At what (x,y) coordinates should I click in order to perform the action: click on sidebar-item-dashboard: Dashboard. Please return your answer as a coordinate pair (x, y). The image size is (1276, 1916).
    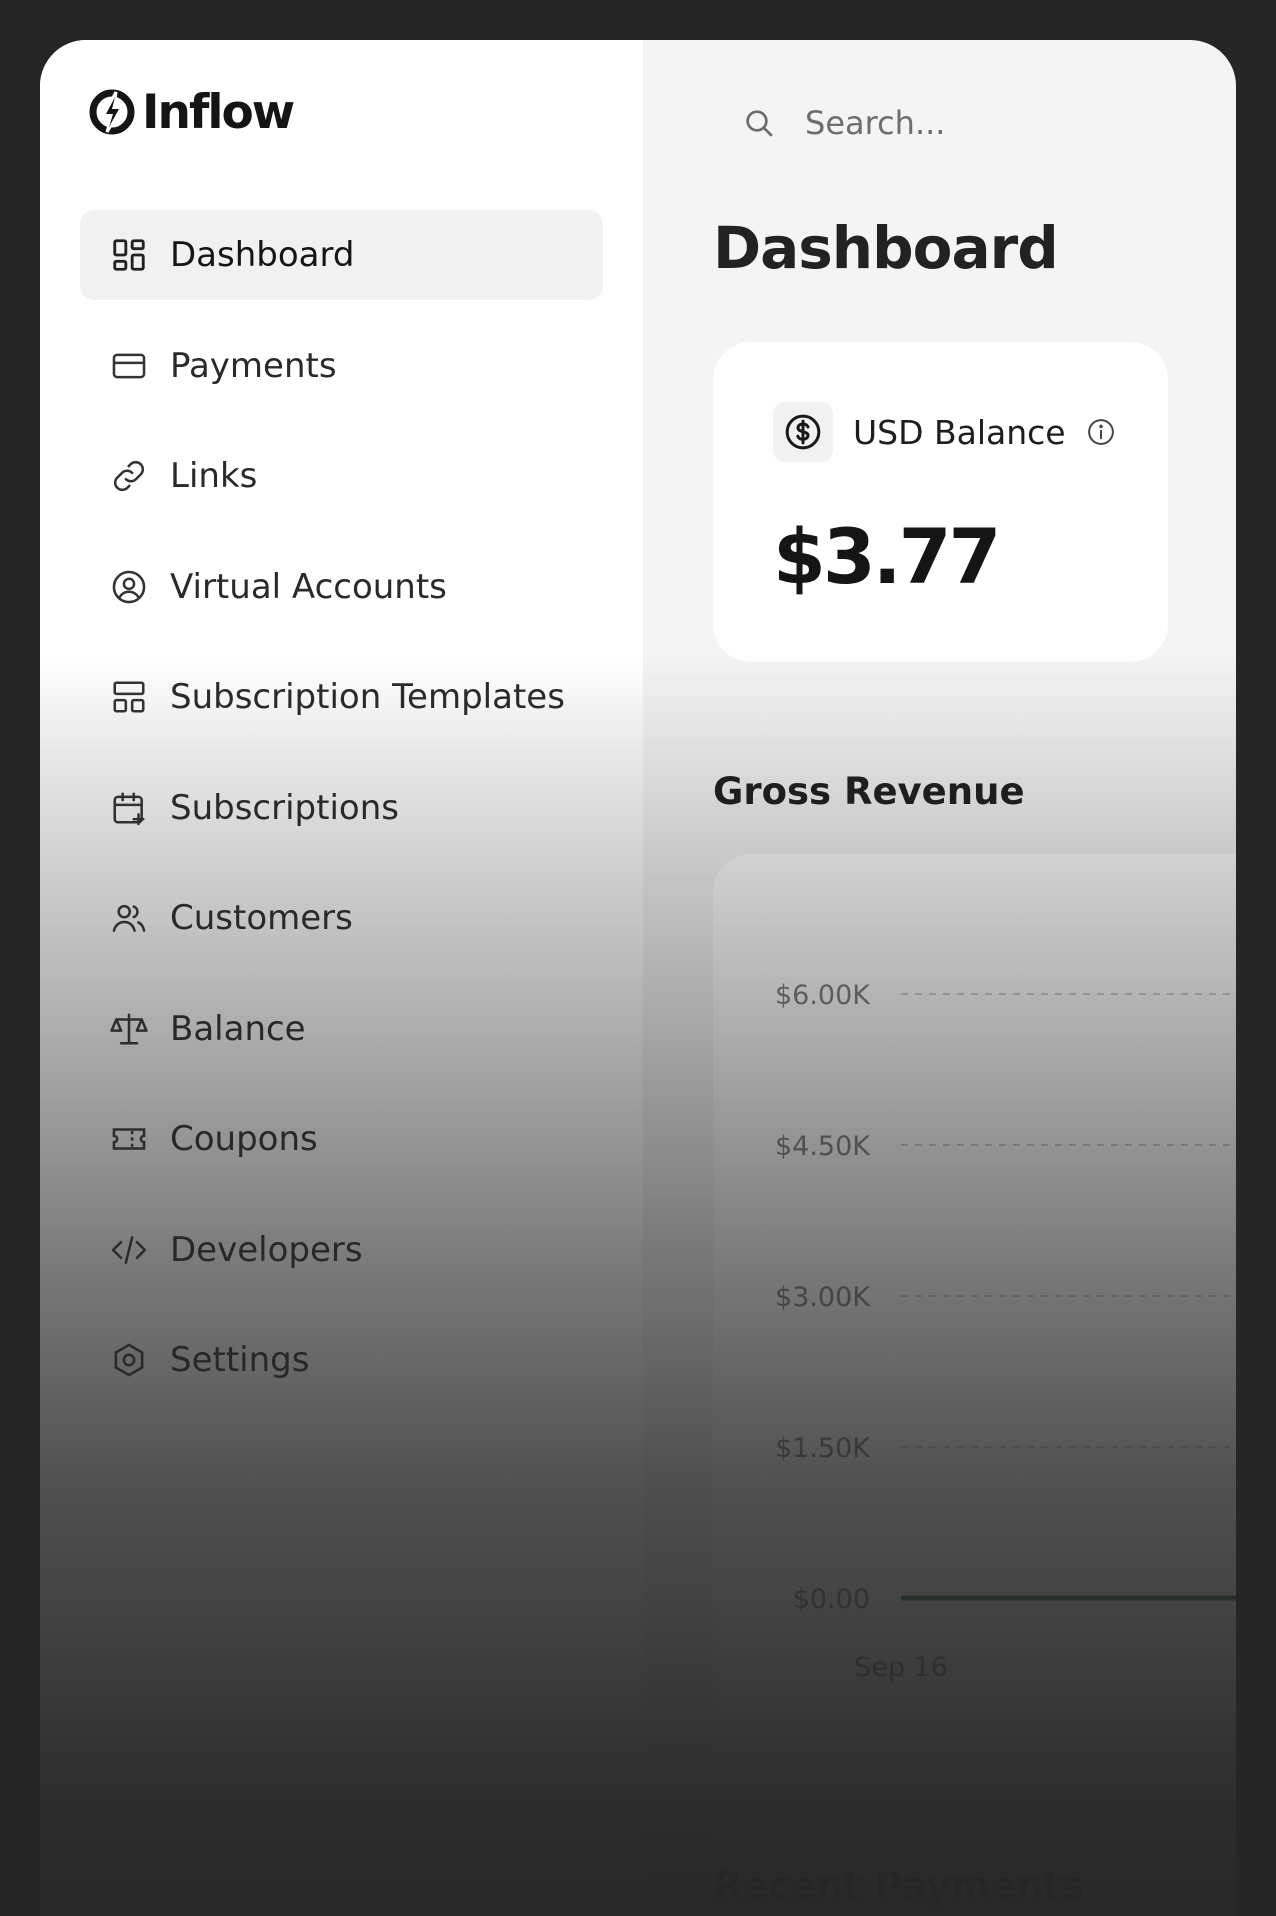
    Looking at the image, I should click on (341, 255).